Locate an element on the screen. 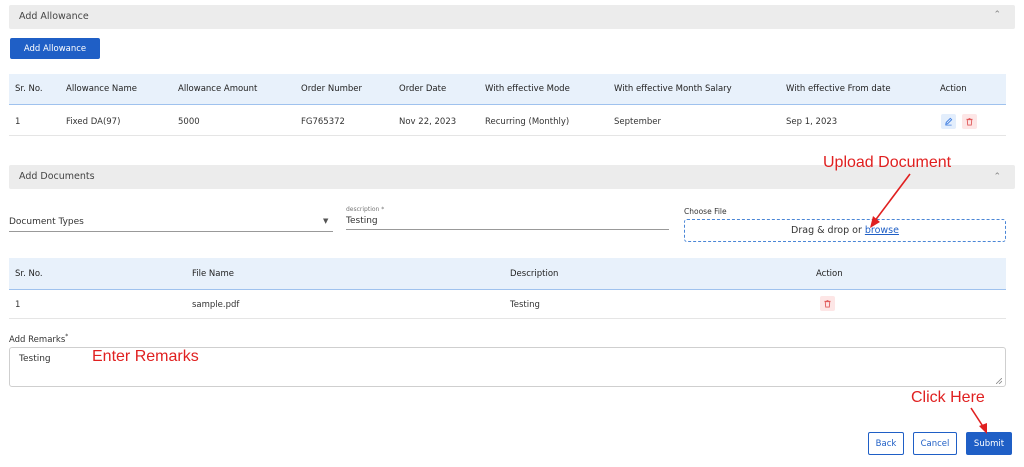  allowance-name-cell: Fixed DA(97) is located at coordinates (93, 121).